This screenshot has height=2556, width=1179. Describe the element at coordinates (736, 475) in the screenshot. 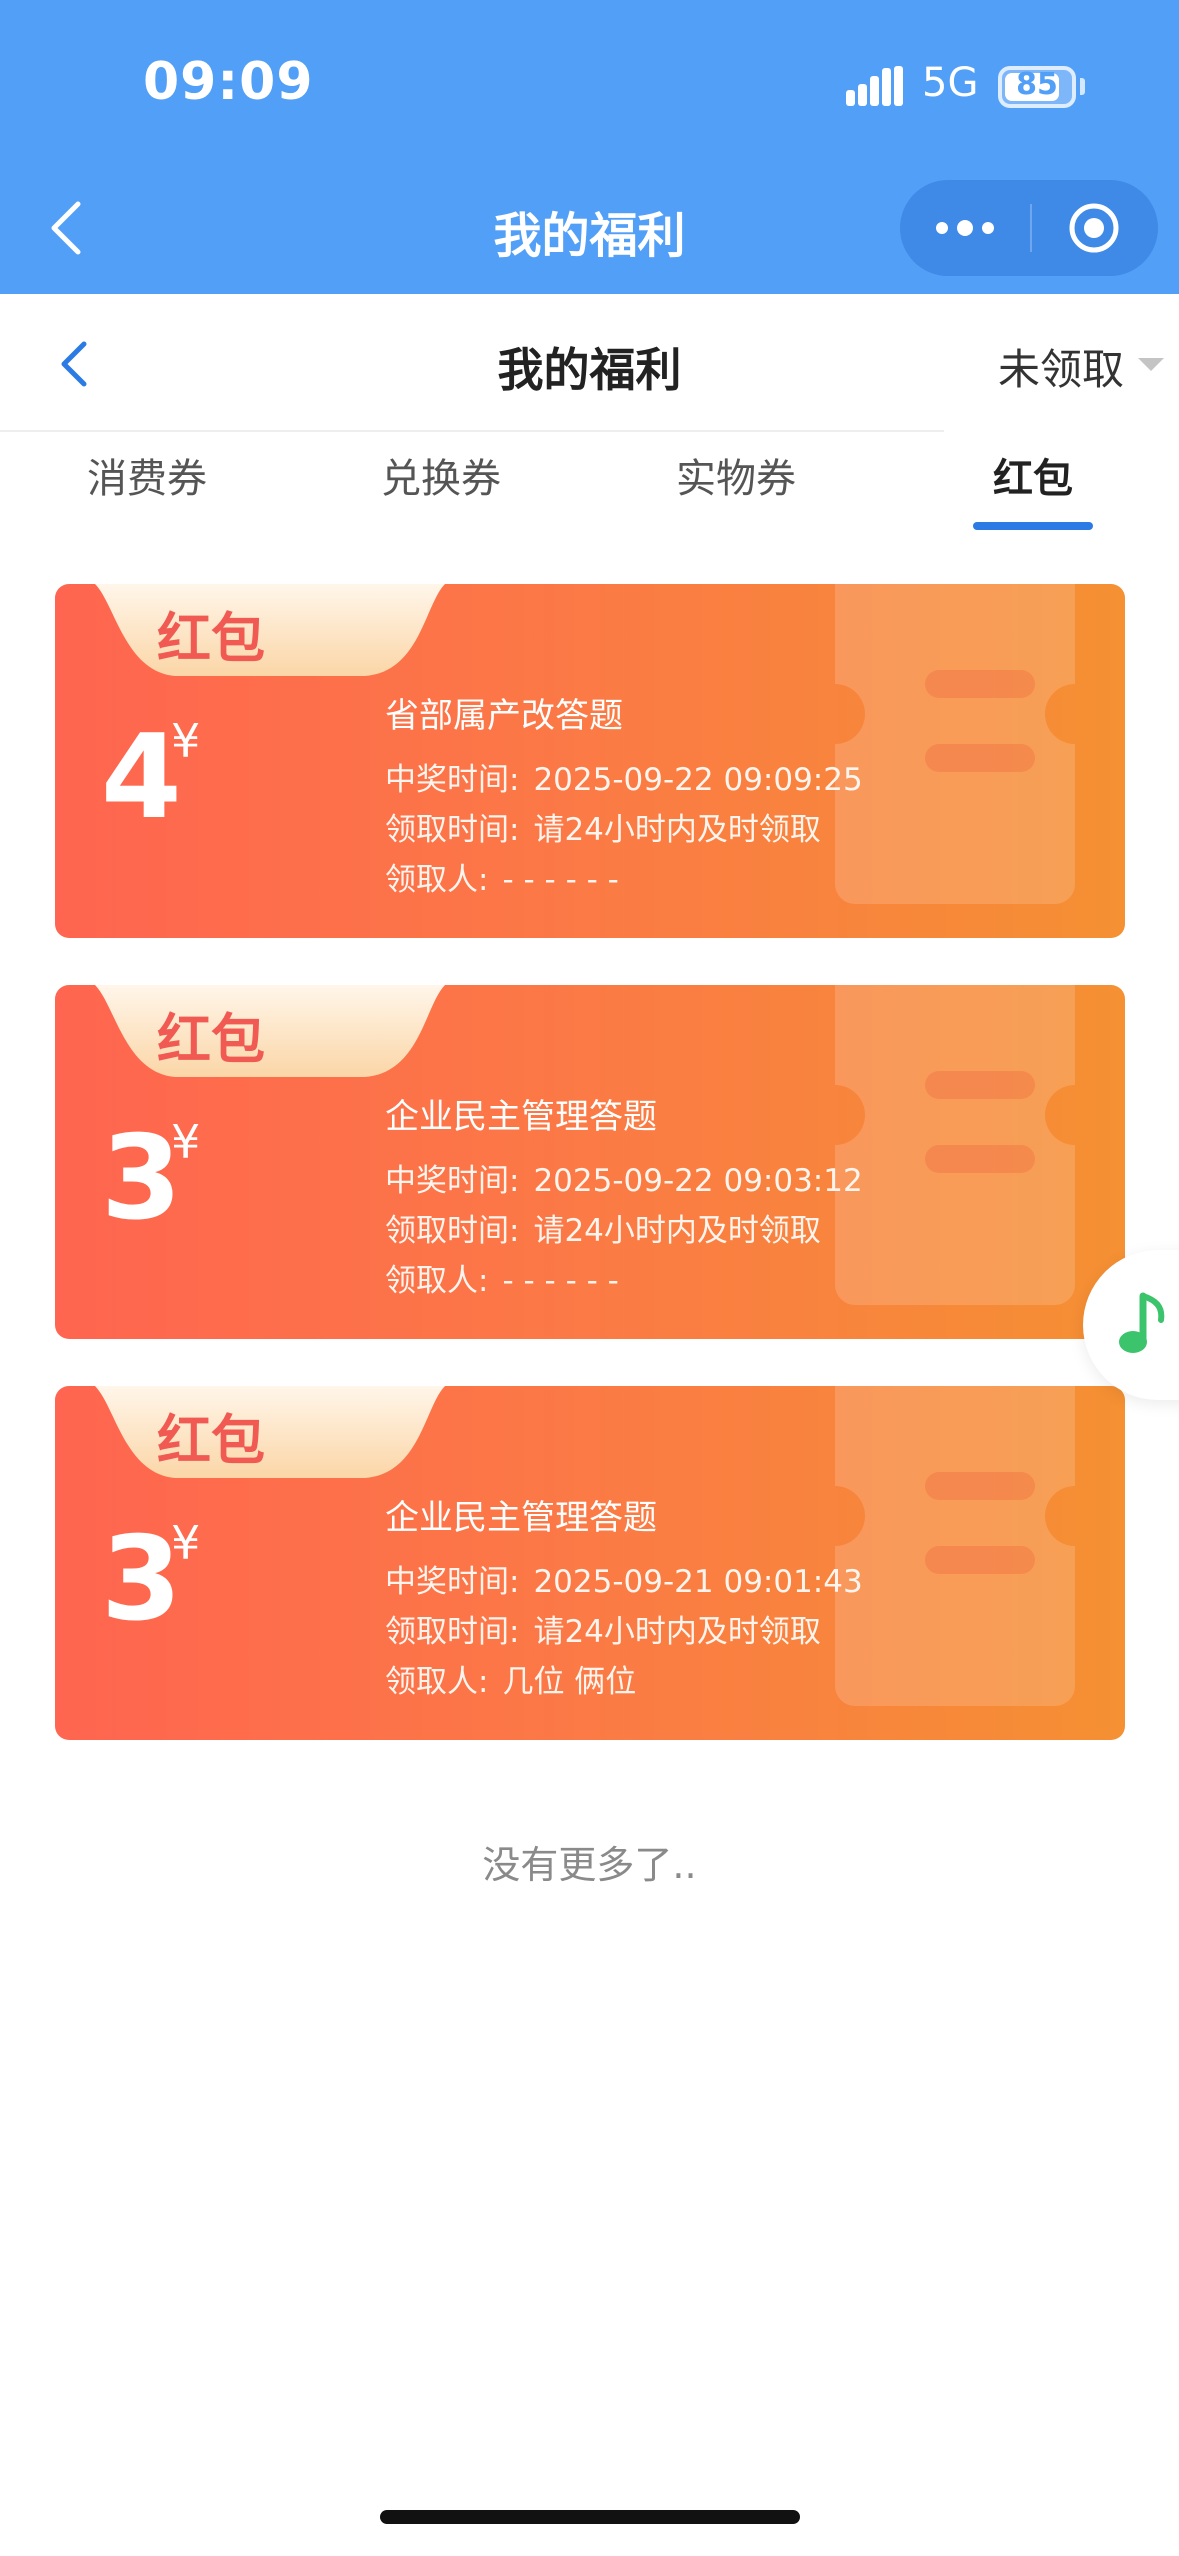

I see `tab-physical-coupon: 实物券` at that location.